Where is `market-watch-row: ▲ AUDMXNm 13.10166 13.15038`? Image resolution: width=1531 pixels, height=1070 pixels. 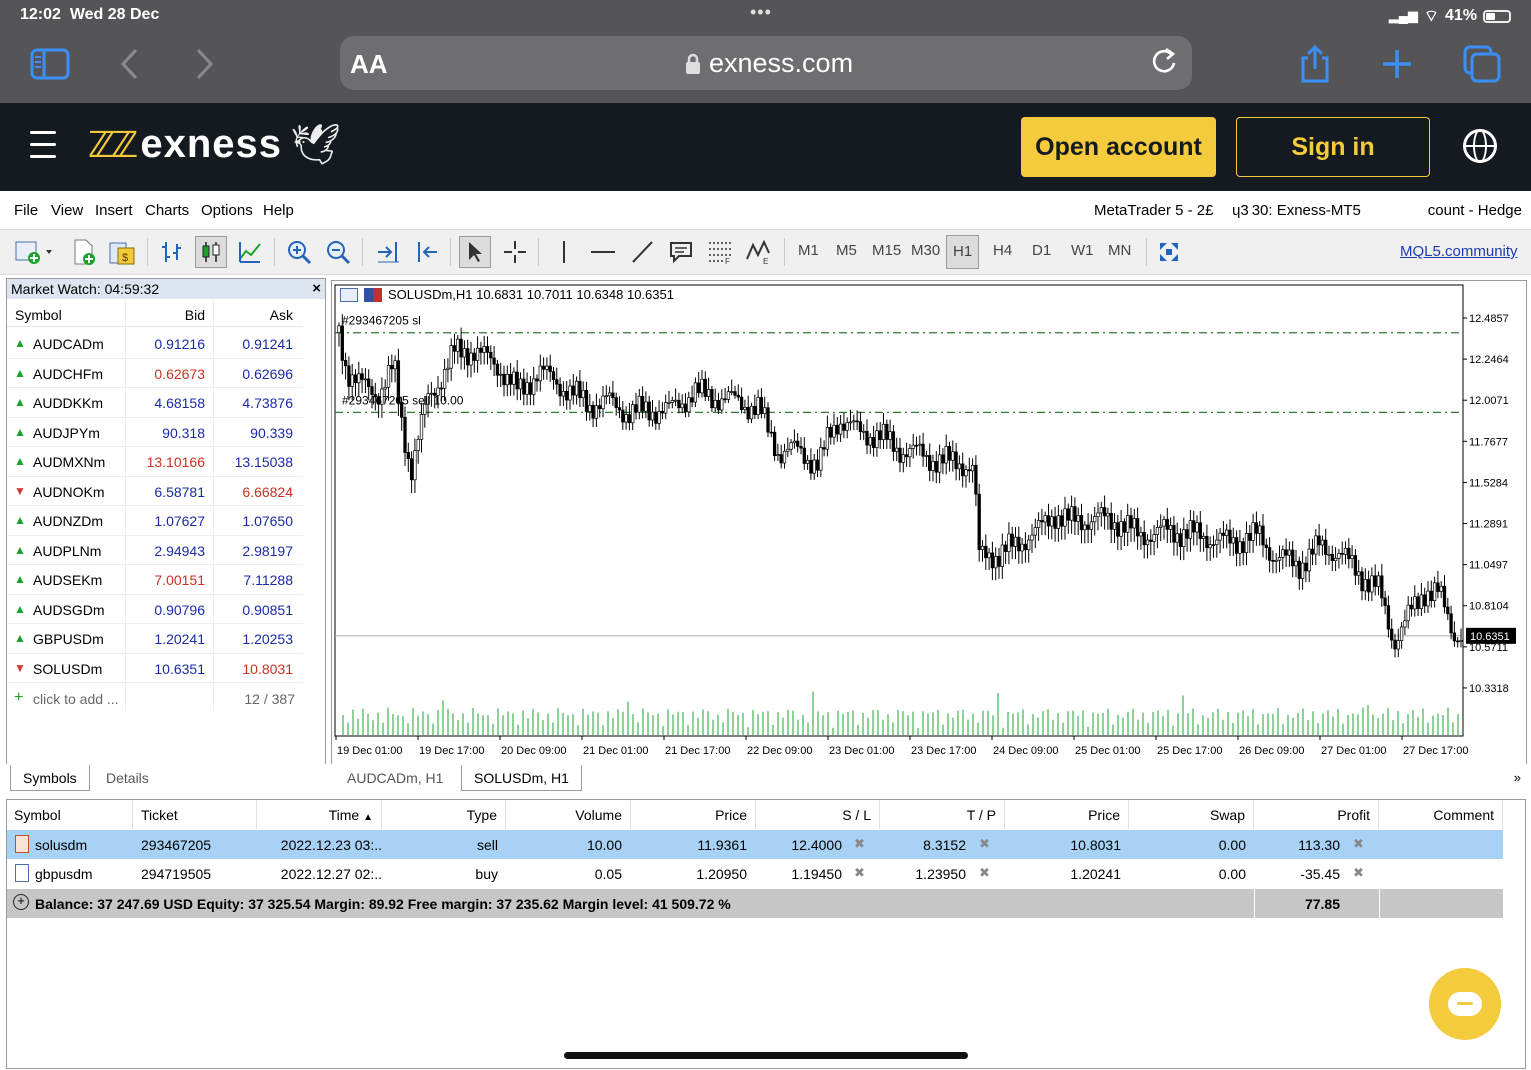
market-watch-row: ▲ AUDMXNm 13.10166 13.15038 is located at coordinates (155, 462).